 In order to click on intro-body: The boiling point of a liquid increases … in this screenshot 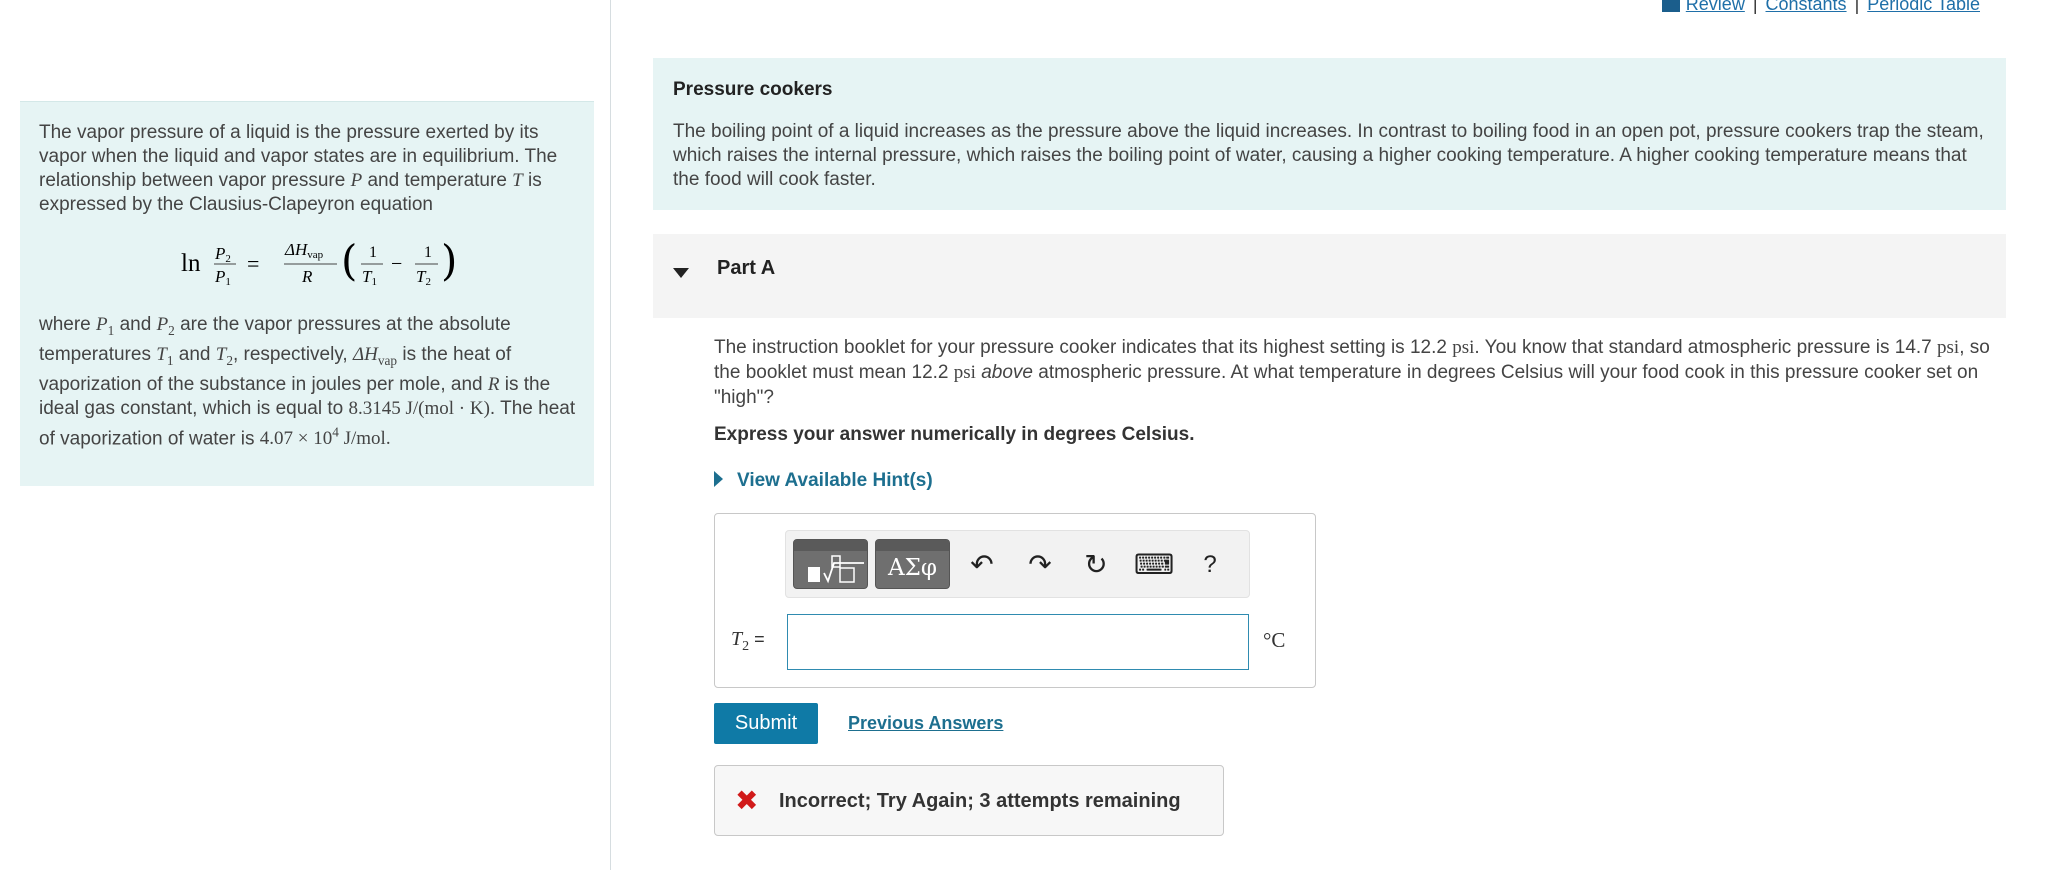, I will do `click(1328, 155)`.